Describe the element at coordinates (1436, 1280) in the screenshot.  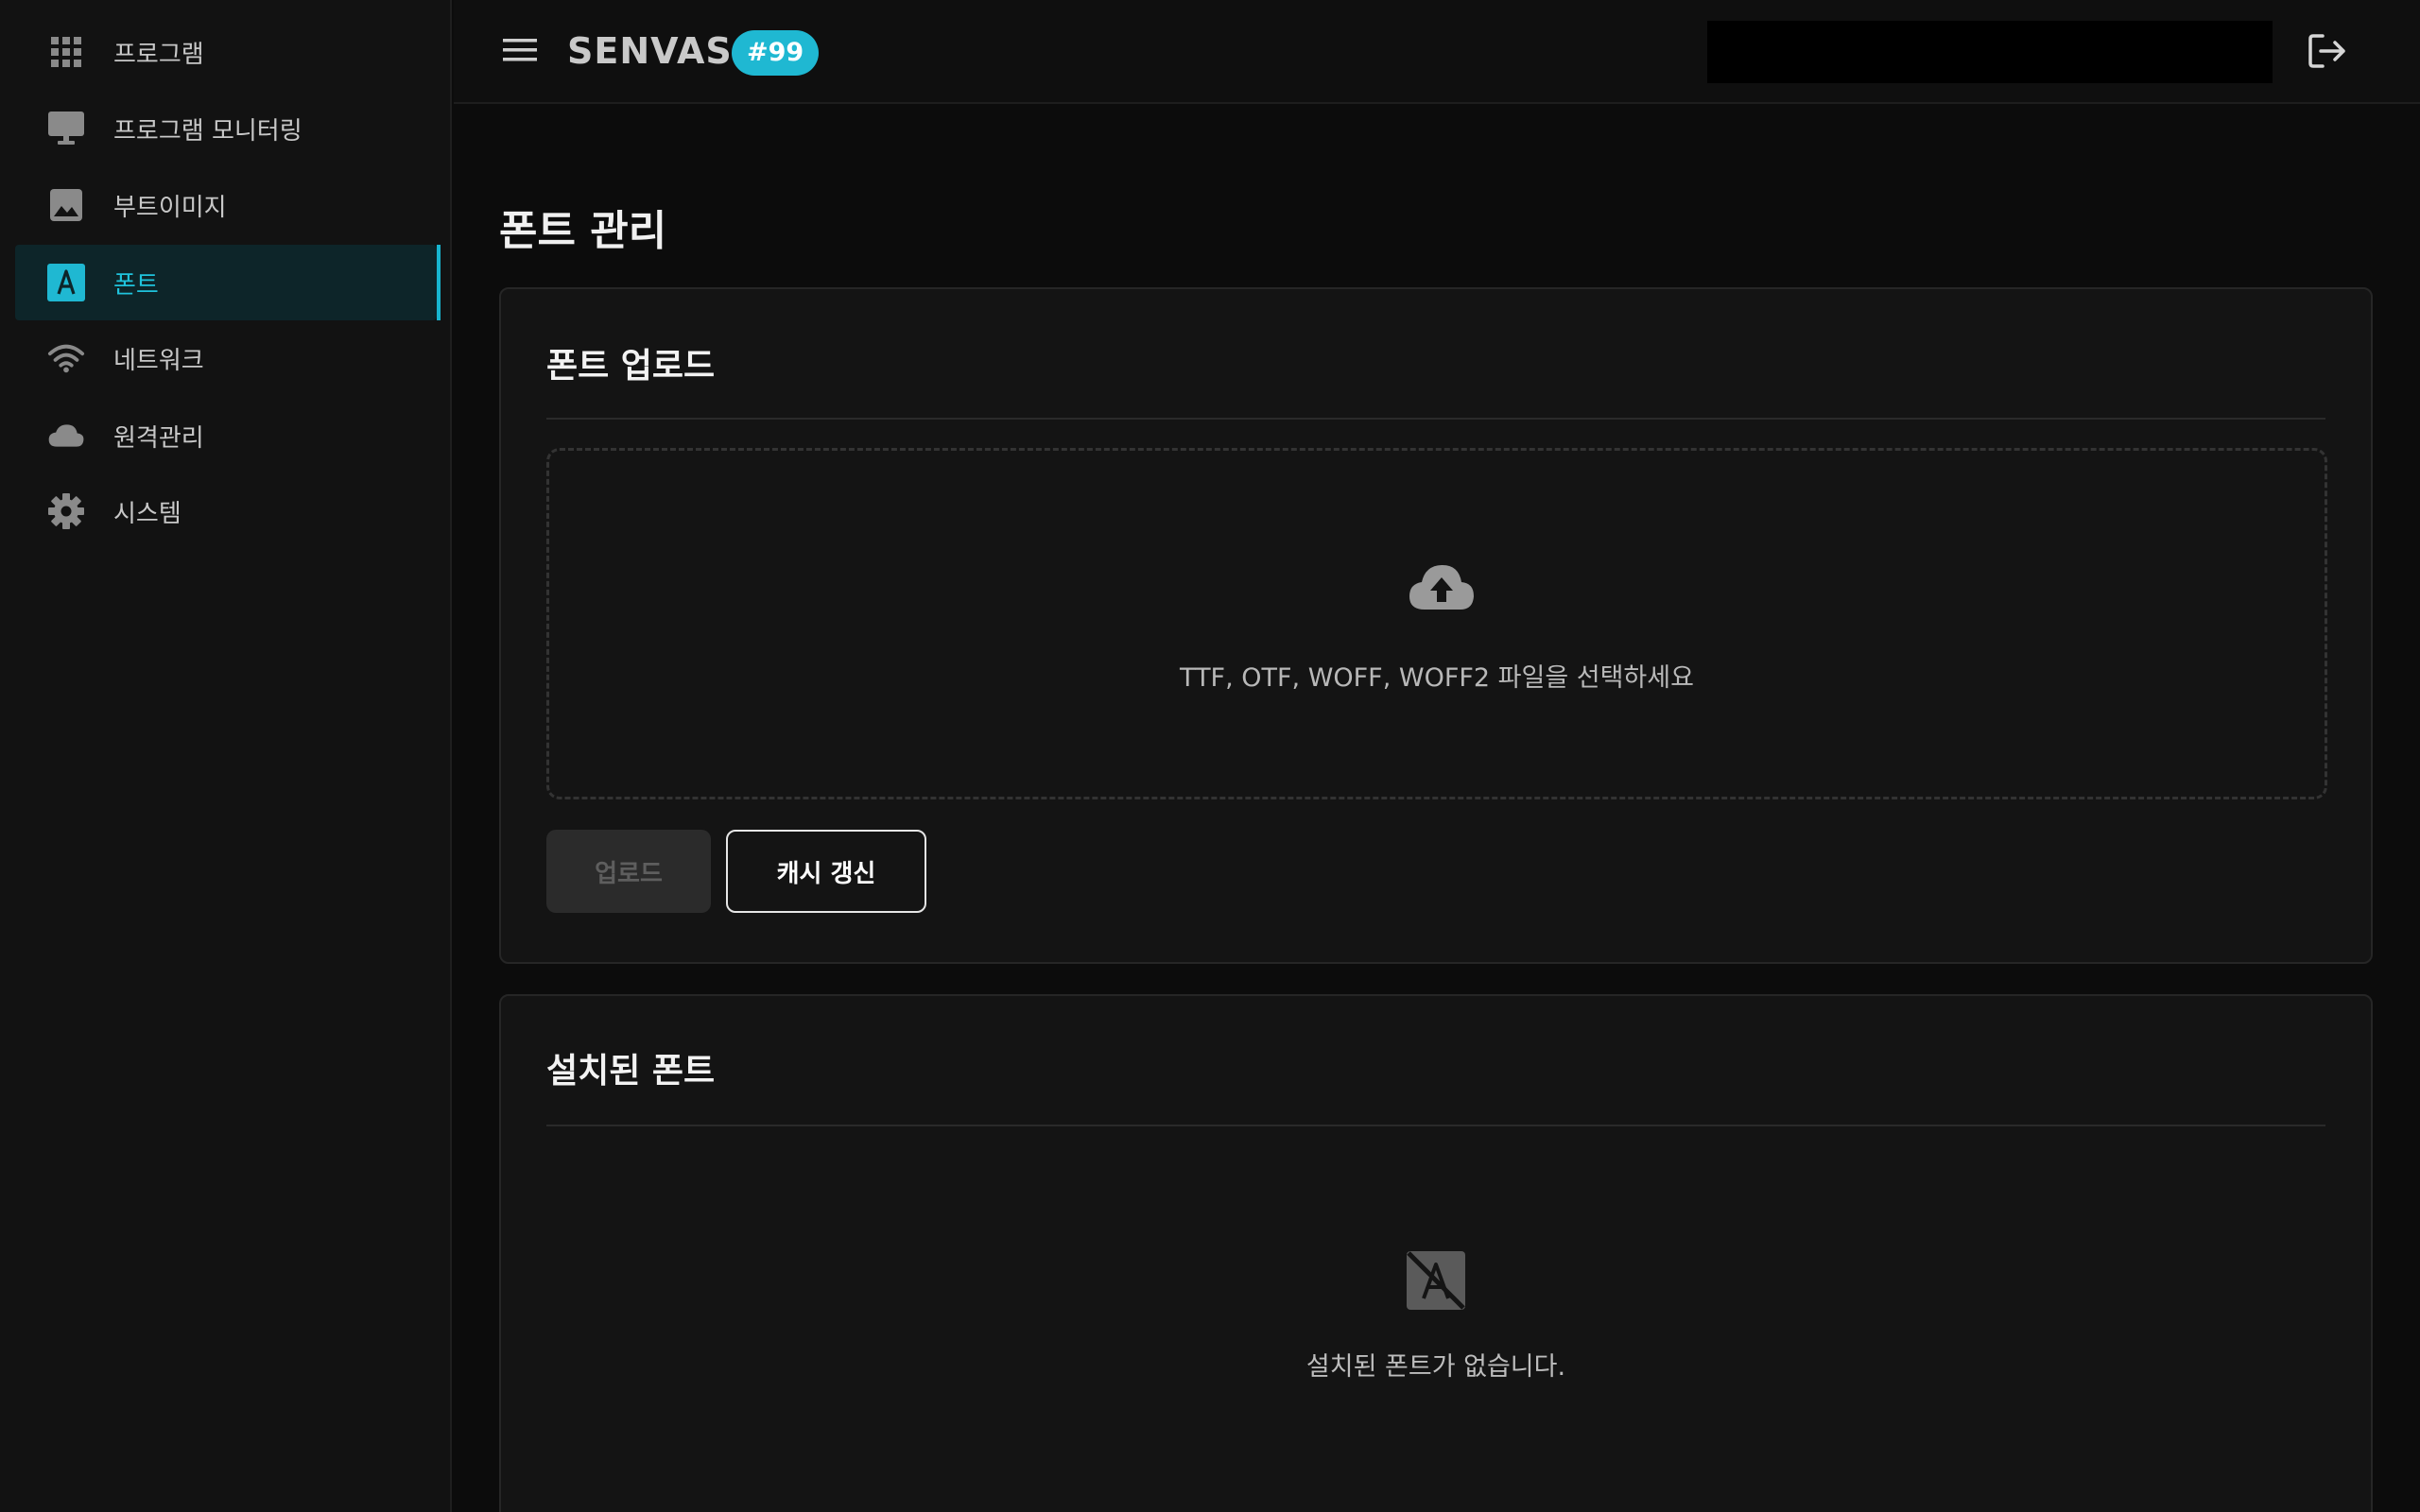
I see `font-off-icon` at that location.